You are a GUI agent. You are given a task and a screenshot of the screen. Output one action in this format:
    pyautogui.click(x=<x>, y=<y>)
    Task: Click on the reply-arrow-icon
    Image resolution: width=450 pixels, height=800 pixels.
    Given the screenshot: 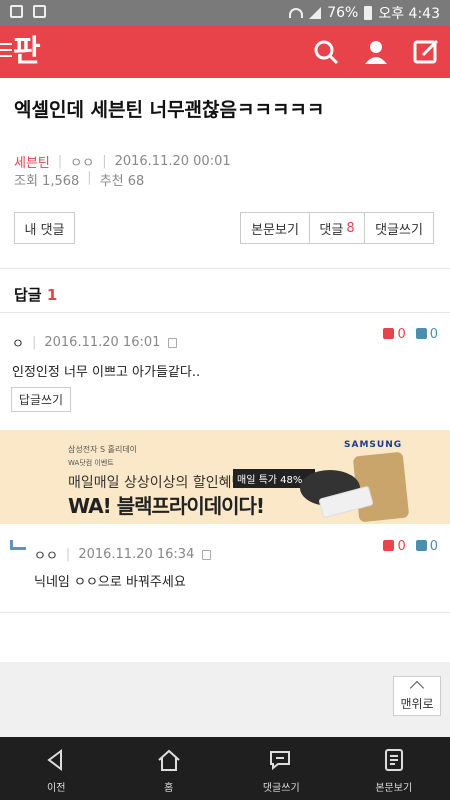 What is the action you would take?
    pyautogui.click(x=18, y=545)
    